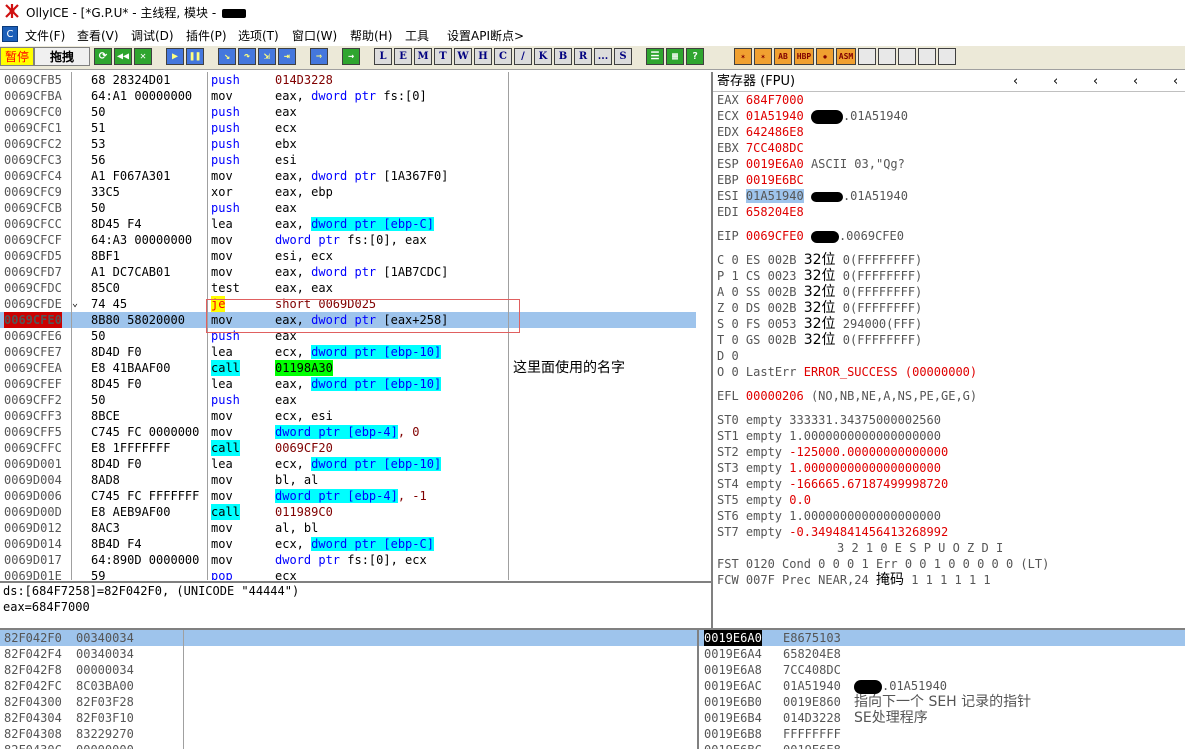 This screenshot has height=749, width=1185. I want to click on memory-map-button: M, so click(423, 56).